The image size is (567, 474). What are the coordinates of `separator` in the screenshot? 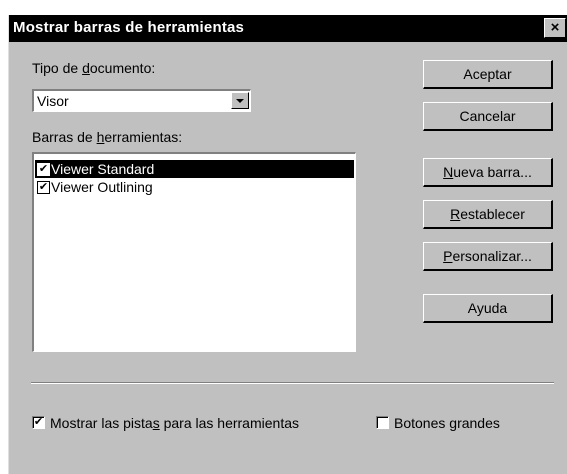 It's located at (292, 383).